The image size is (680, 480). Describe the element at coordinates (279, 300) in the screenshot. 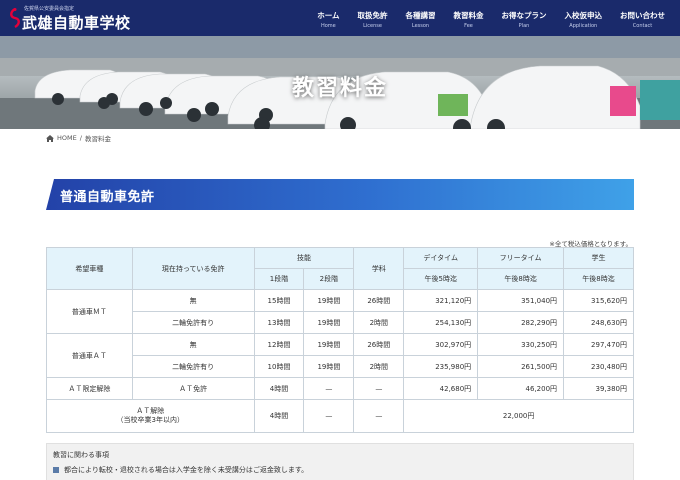

I see `cell-stage1: 15時間` at that location.